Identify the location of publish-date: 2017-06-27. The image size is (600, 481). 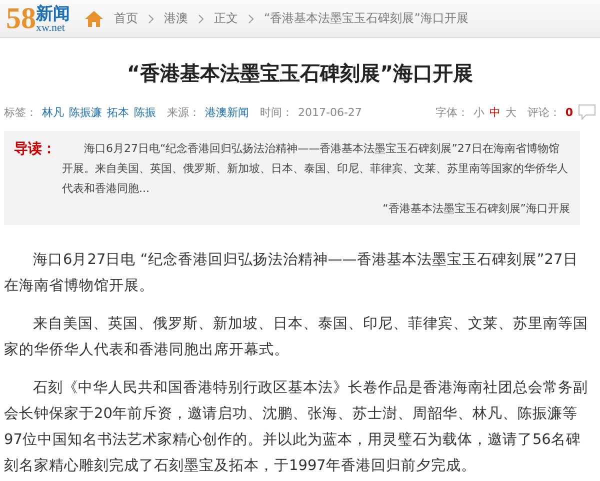
(330, 112).